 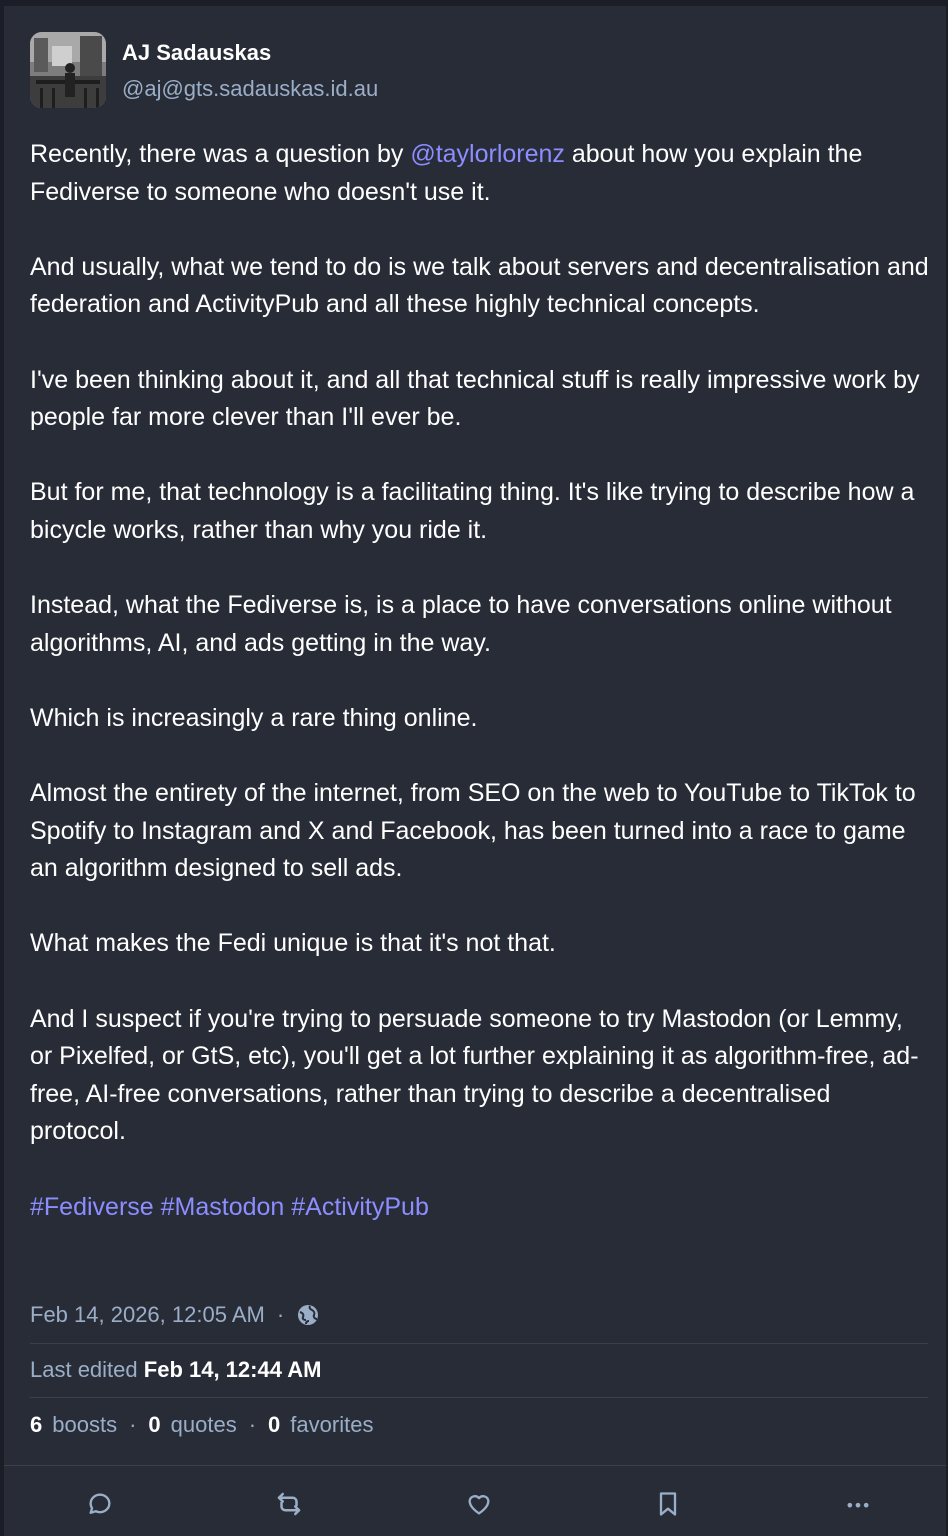 I want to click on mention-link: @taylorlorenz, so click(x=487, y=154).